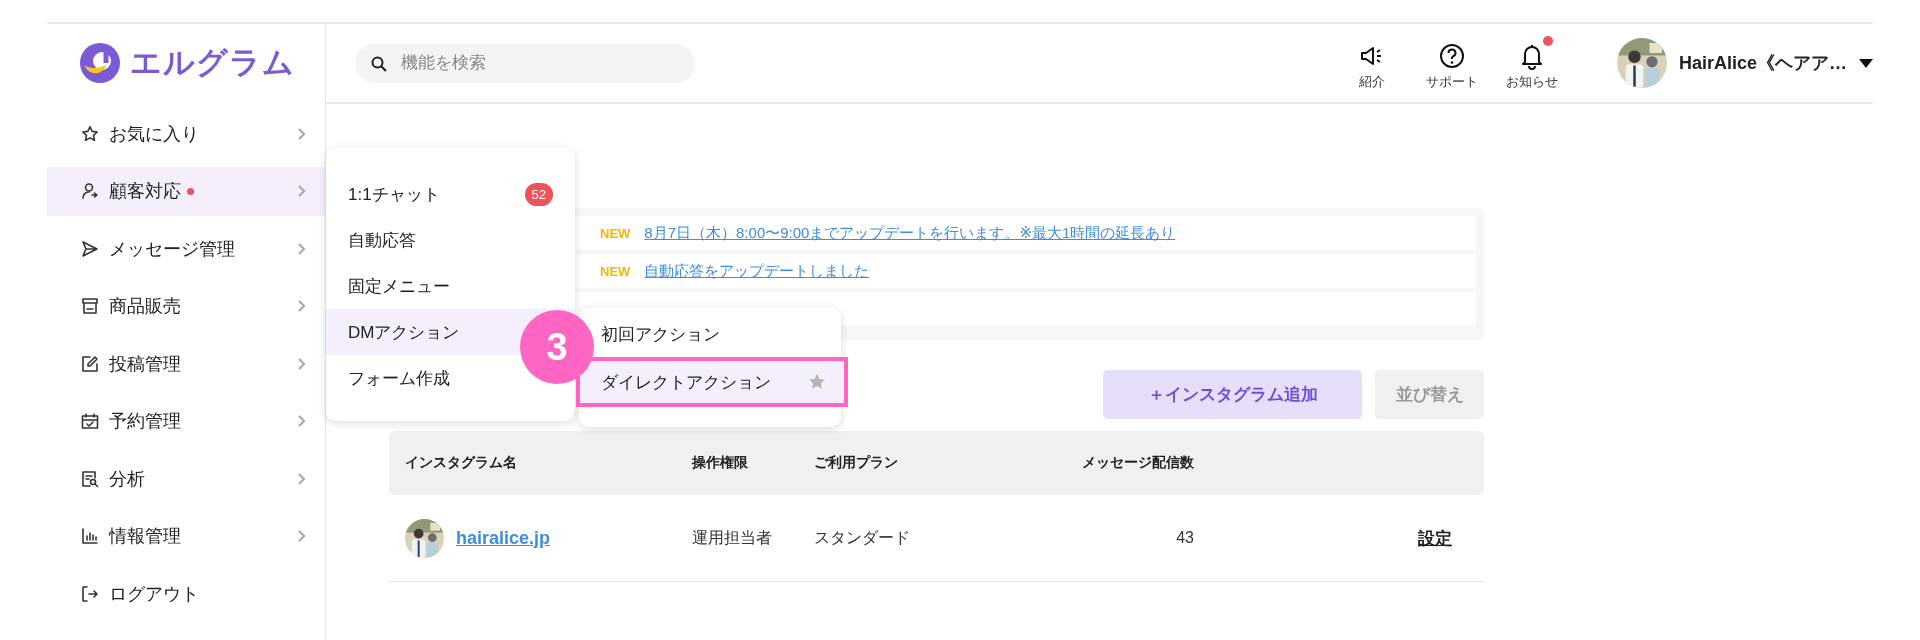 The image size is (1920, 640). I want to click on column-header: インスタグラム名, so click(461, 463).